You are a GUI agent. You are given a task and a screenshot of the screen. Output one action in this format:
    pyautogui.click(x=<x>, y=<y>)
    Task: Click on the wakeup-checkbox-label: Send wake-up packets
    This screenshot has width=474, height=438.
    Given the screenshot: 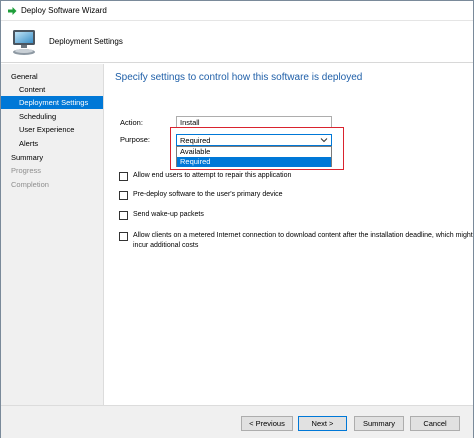 What is the action you would take?
    pyautogui.click(x=168, y=214)
    